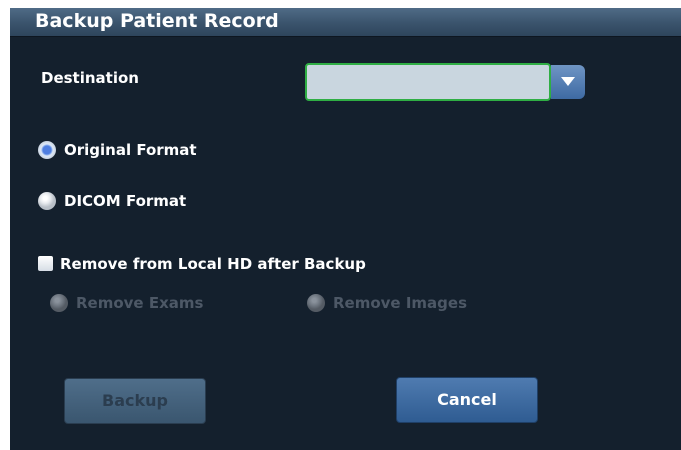 This screenshot has width=681, height=450. I want to click on remove-images-label: Remove Images, so click(400, 303).